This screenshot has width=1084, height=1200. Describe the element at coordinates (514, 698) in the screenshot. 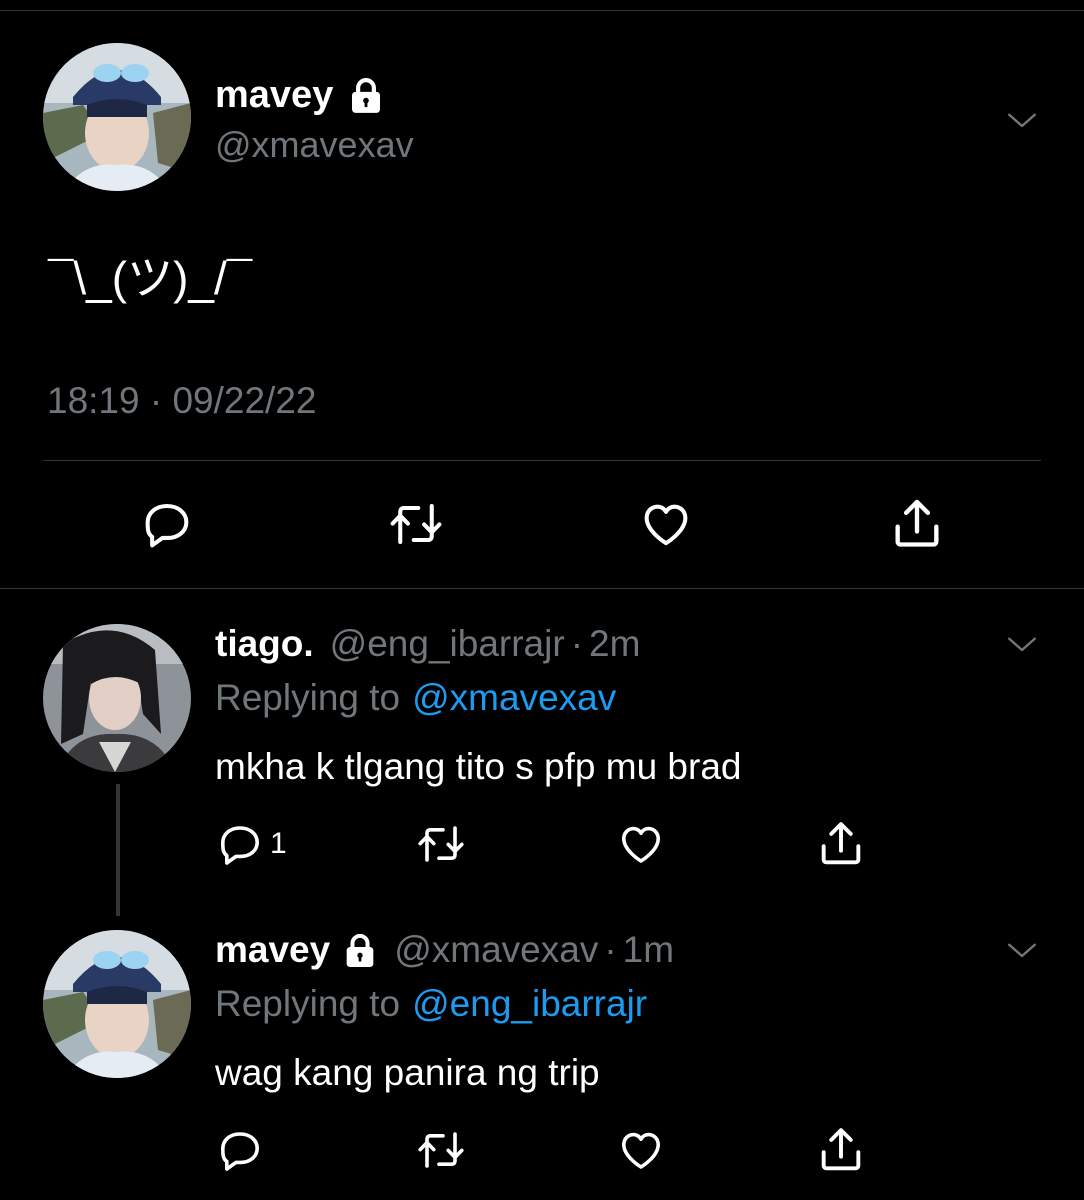

I see `replying-to-handle: @xmavexav` at that location.